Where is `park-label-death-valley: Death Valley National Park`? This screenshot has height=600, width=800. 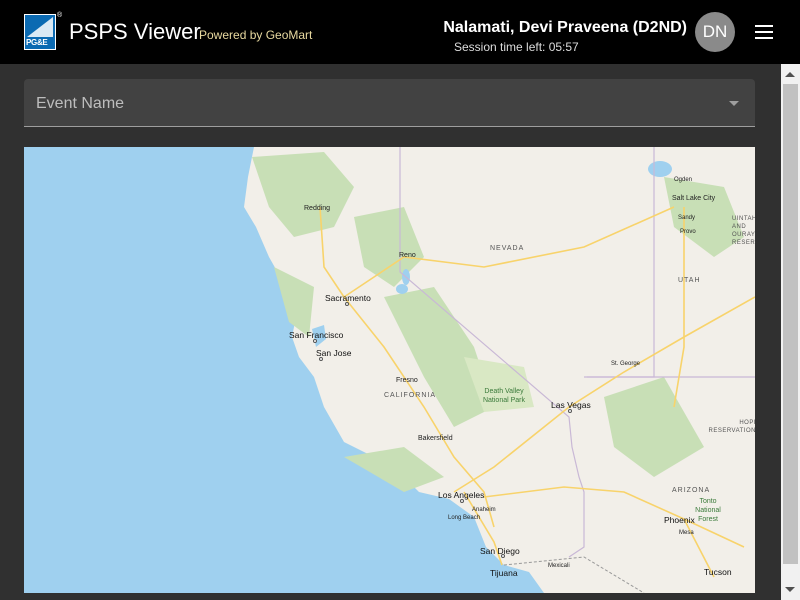
park-label-death-valley: Death Valley National Park is located at coordinates (504, 396).